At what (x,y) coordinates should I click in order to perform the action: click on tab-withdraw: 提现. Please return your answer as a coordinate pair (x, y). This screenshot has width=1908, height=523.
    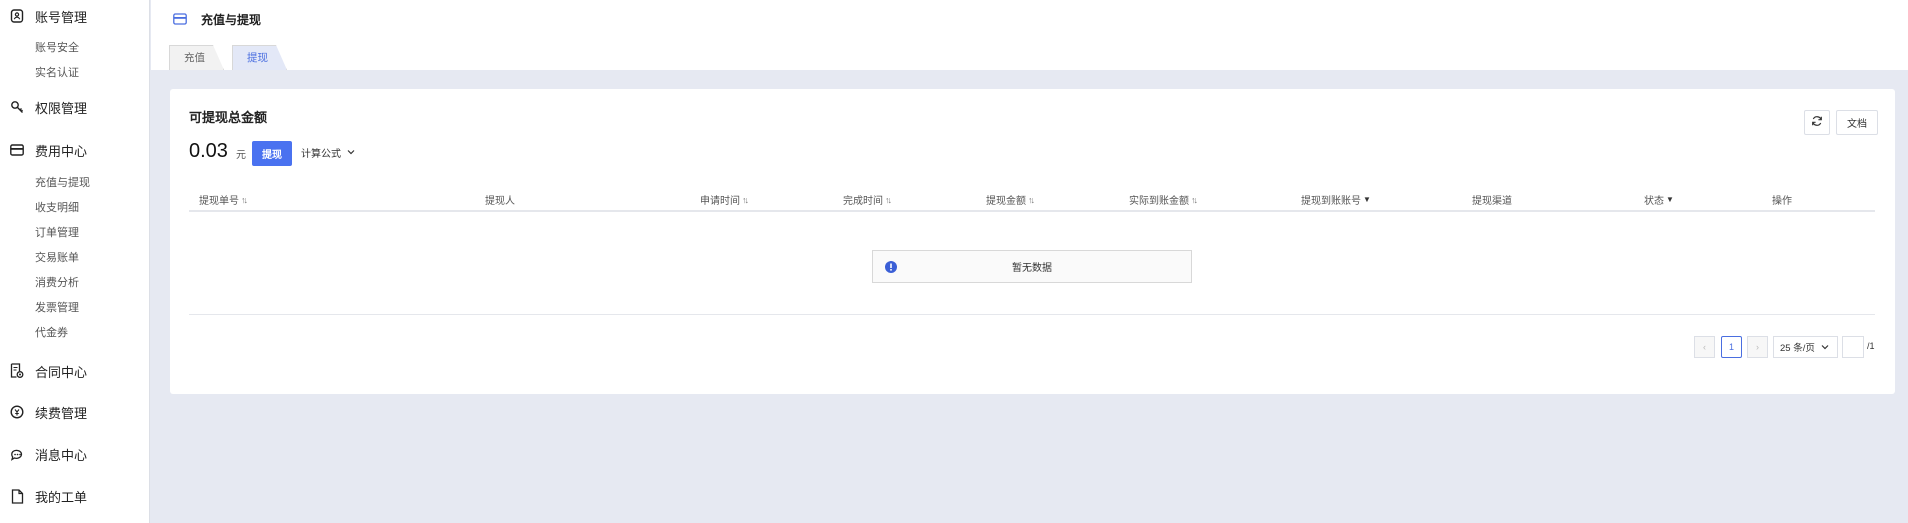
    Looking at the image, I should click on (259, 57).